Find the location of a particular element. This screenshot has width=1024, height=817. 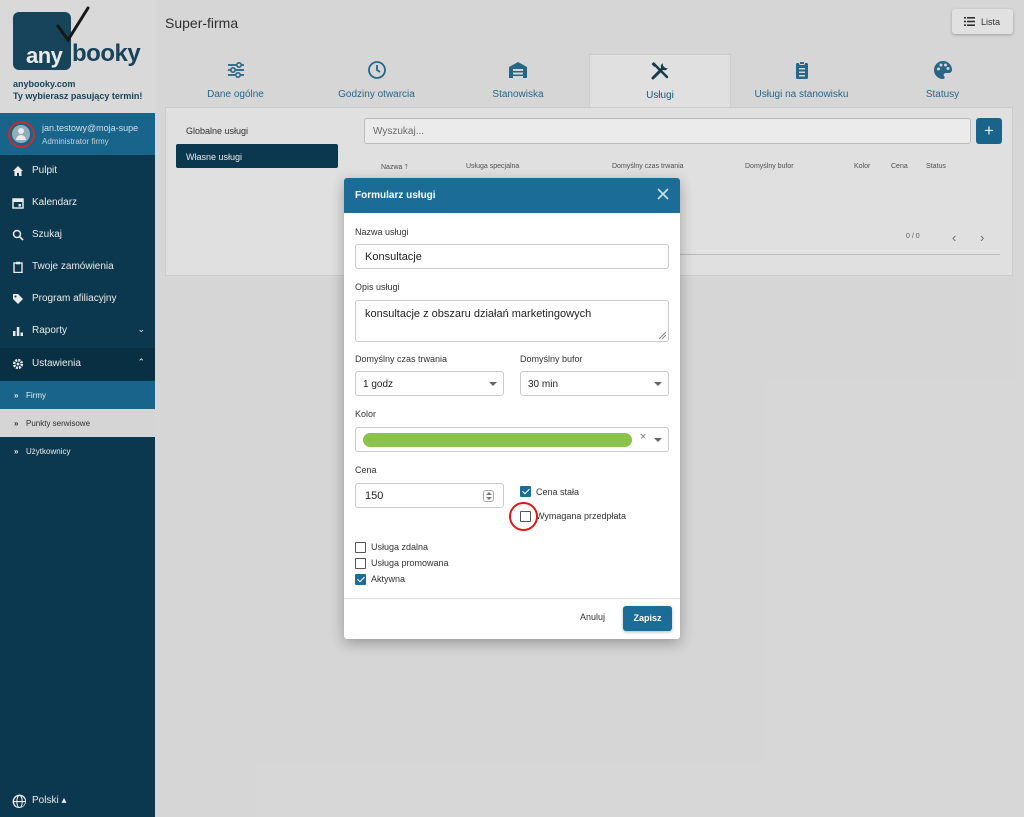

price-label: Cena is located at coordinates (366, 470).